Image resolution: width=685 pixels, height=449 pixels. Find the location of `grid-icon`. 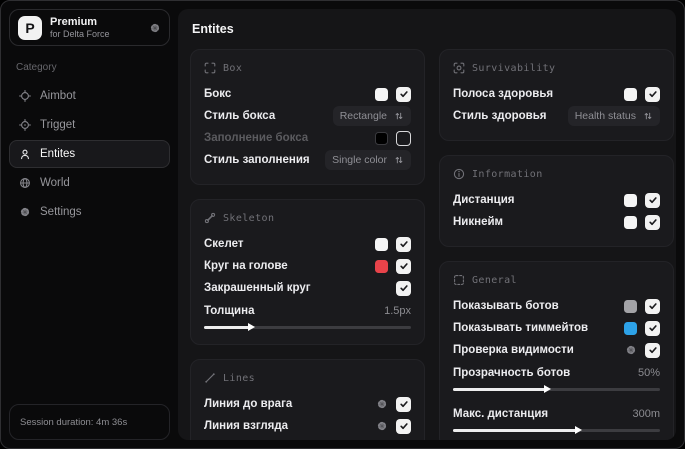

grid-icon is located at coordinates (459, 280).